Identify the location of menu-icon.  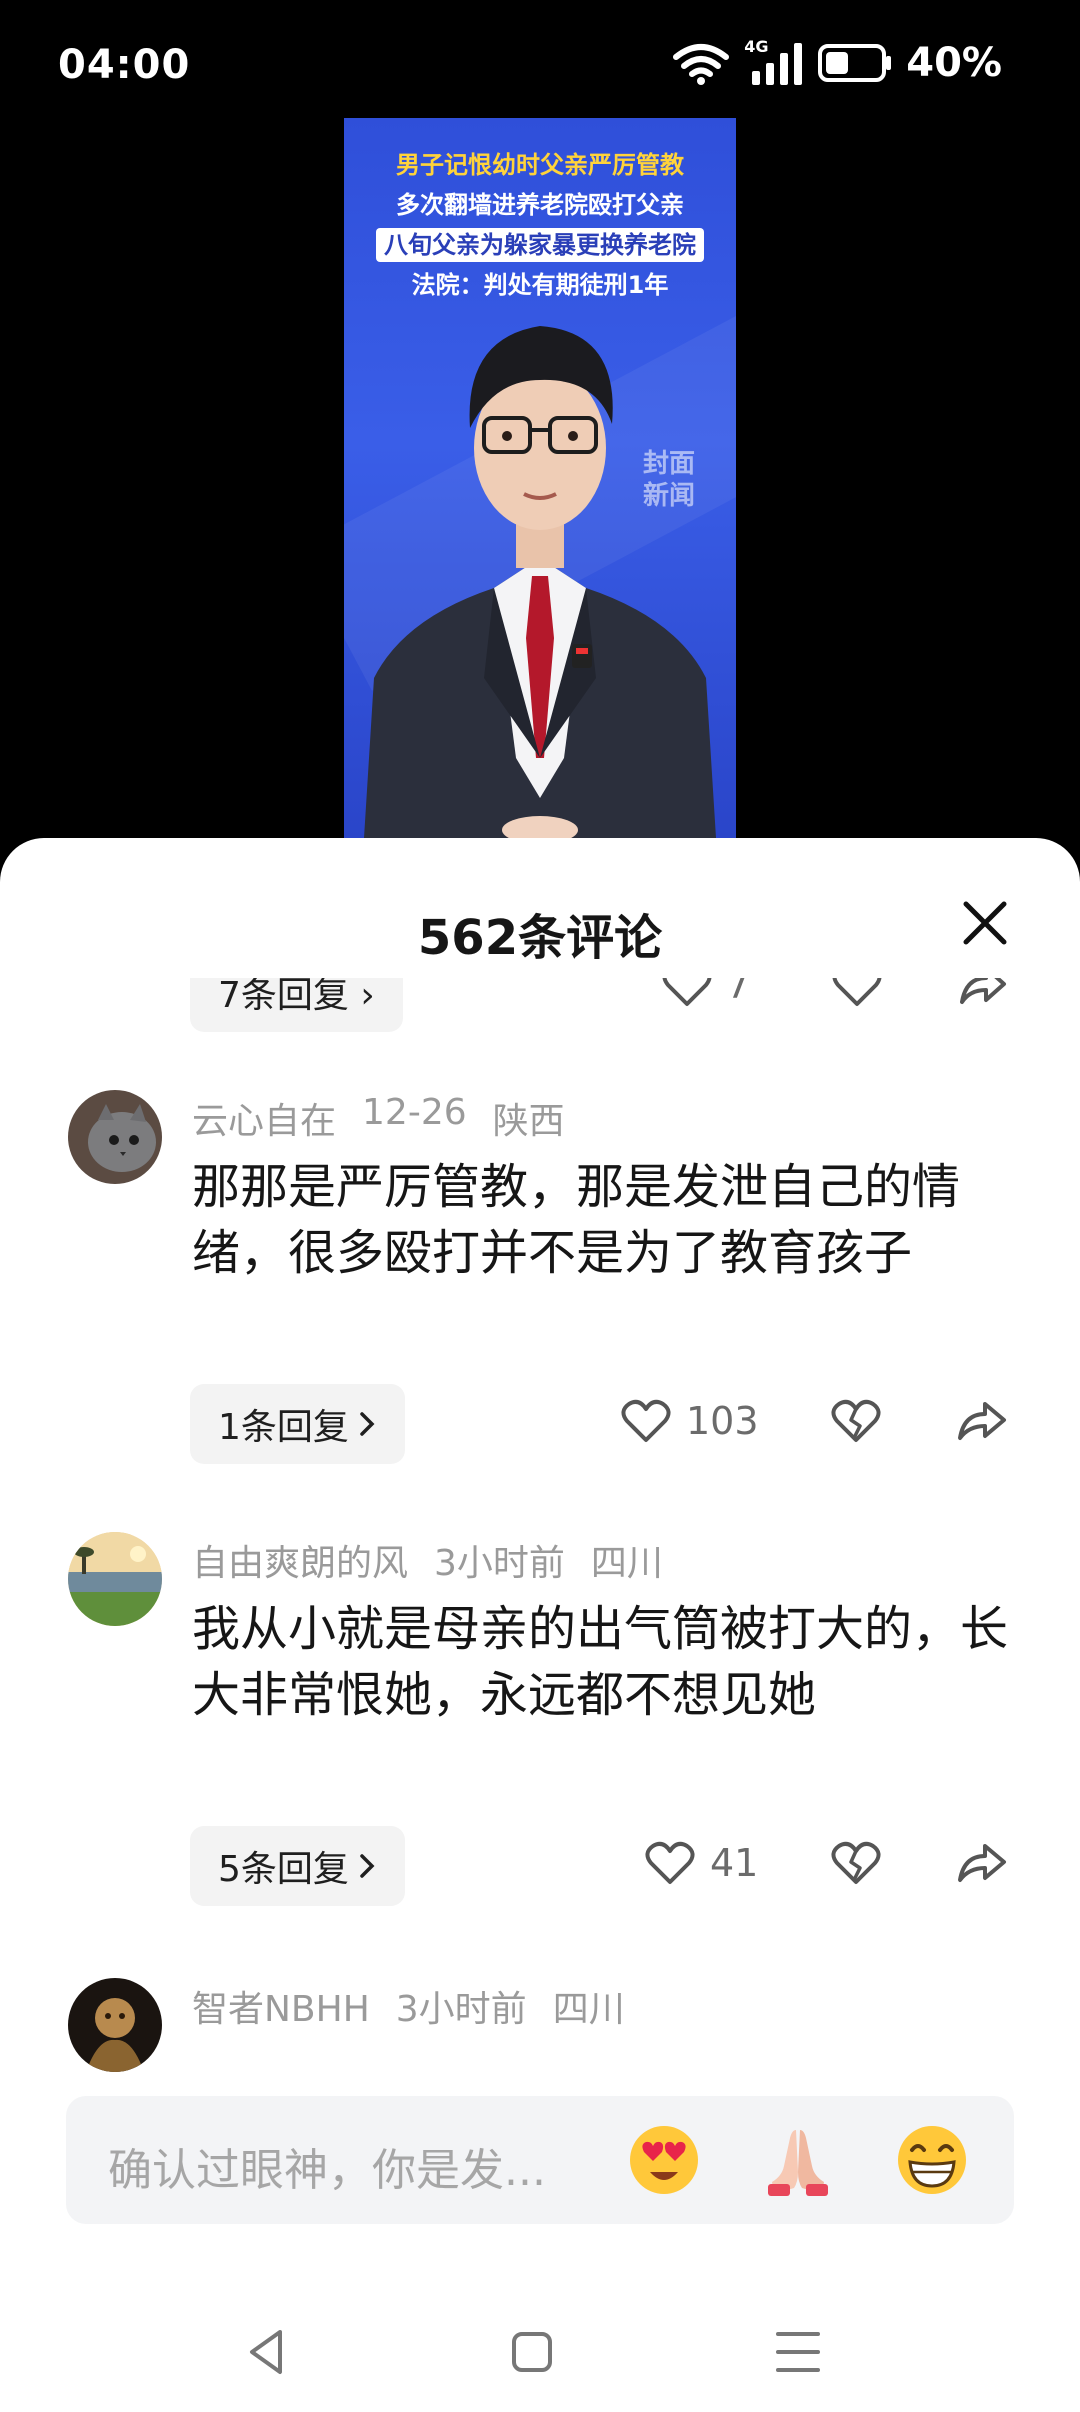
(798, 2352).